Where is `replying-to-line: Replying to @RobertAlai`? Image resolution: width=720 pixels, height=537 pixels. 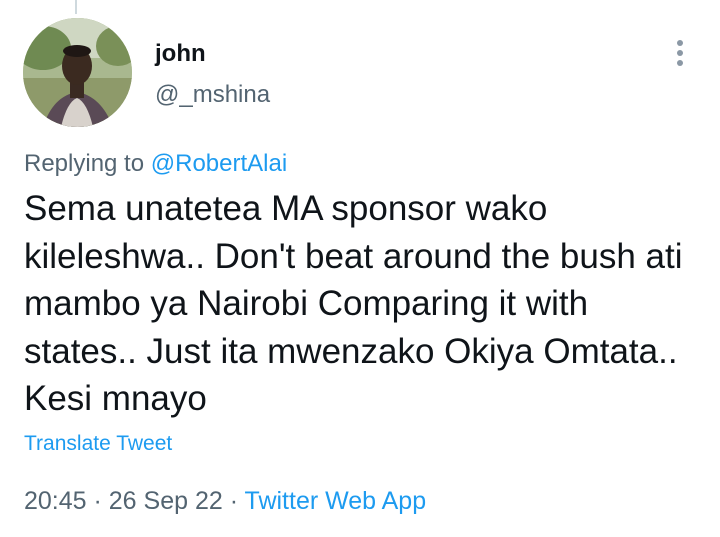 replying-to-line: Replying to @RobertAlai is located at coordinates (155, 164).